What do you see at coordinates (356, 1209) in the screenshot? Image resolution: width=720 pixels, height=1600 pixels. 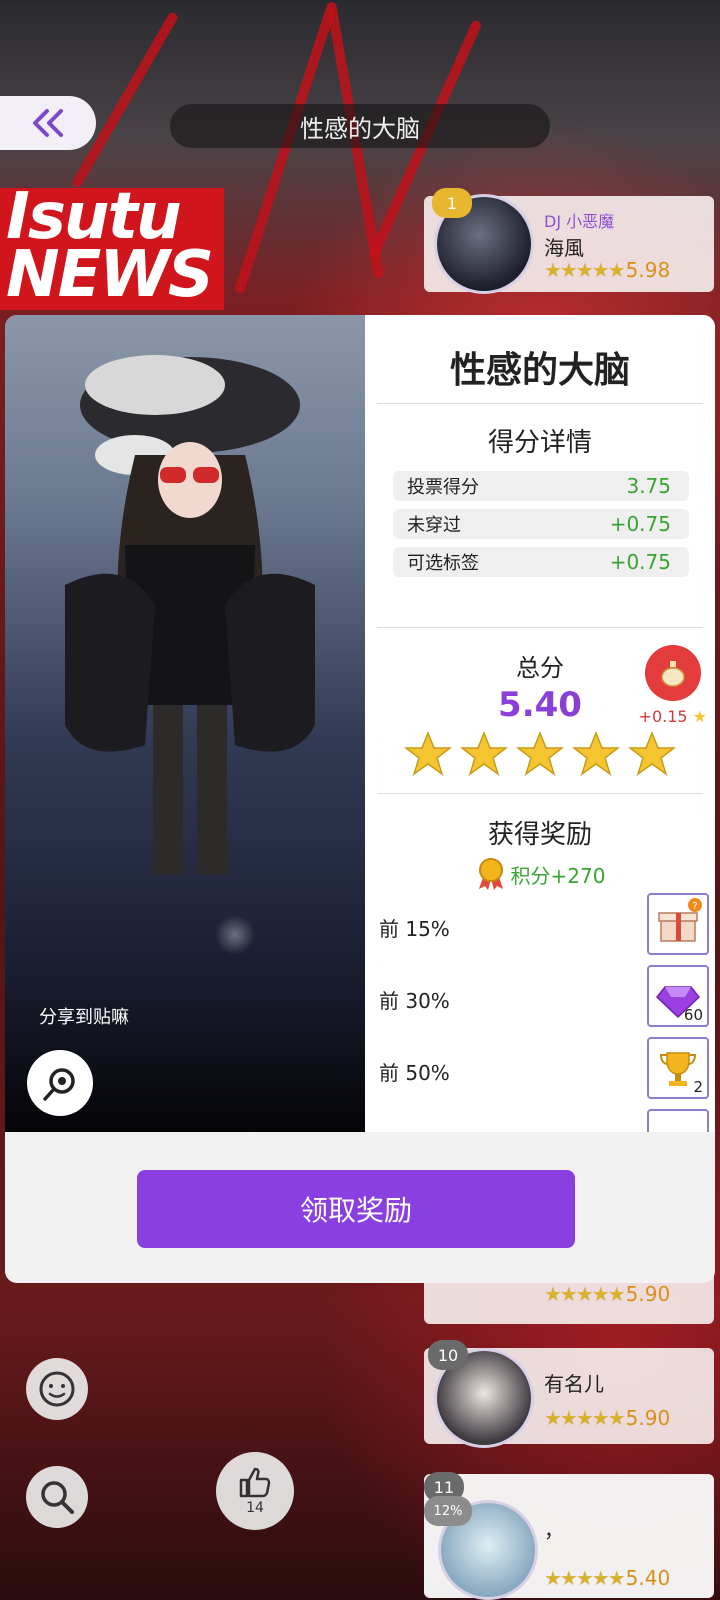 I see `claim-reward-button: 领取奖励` at bounding box center [356, 1209].